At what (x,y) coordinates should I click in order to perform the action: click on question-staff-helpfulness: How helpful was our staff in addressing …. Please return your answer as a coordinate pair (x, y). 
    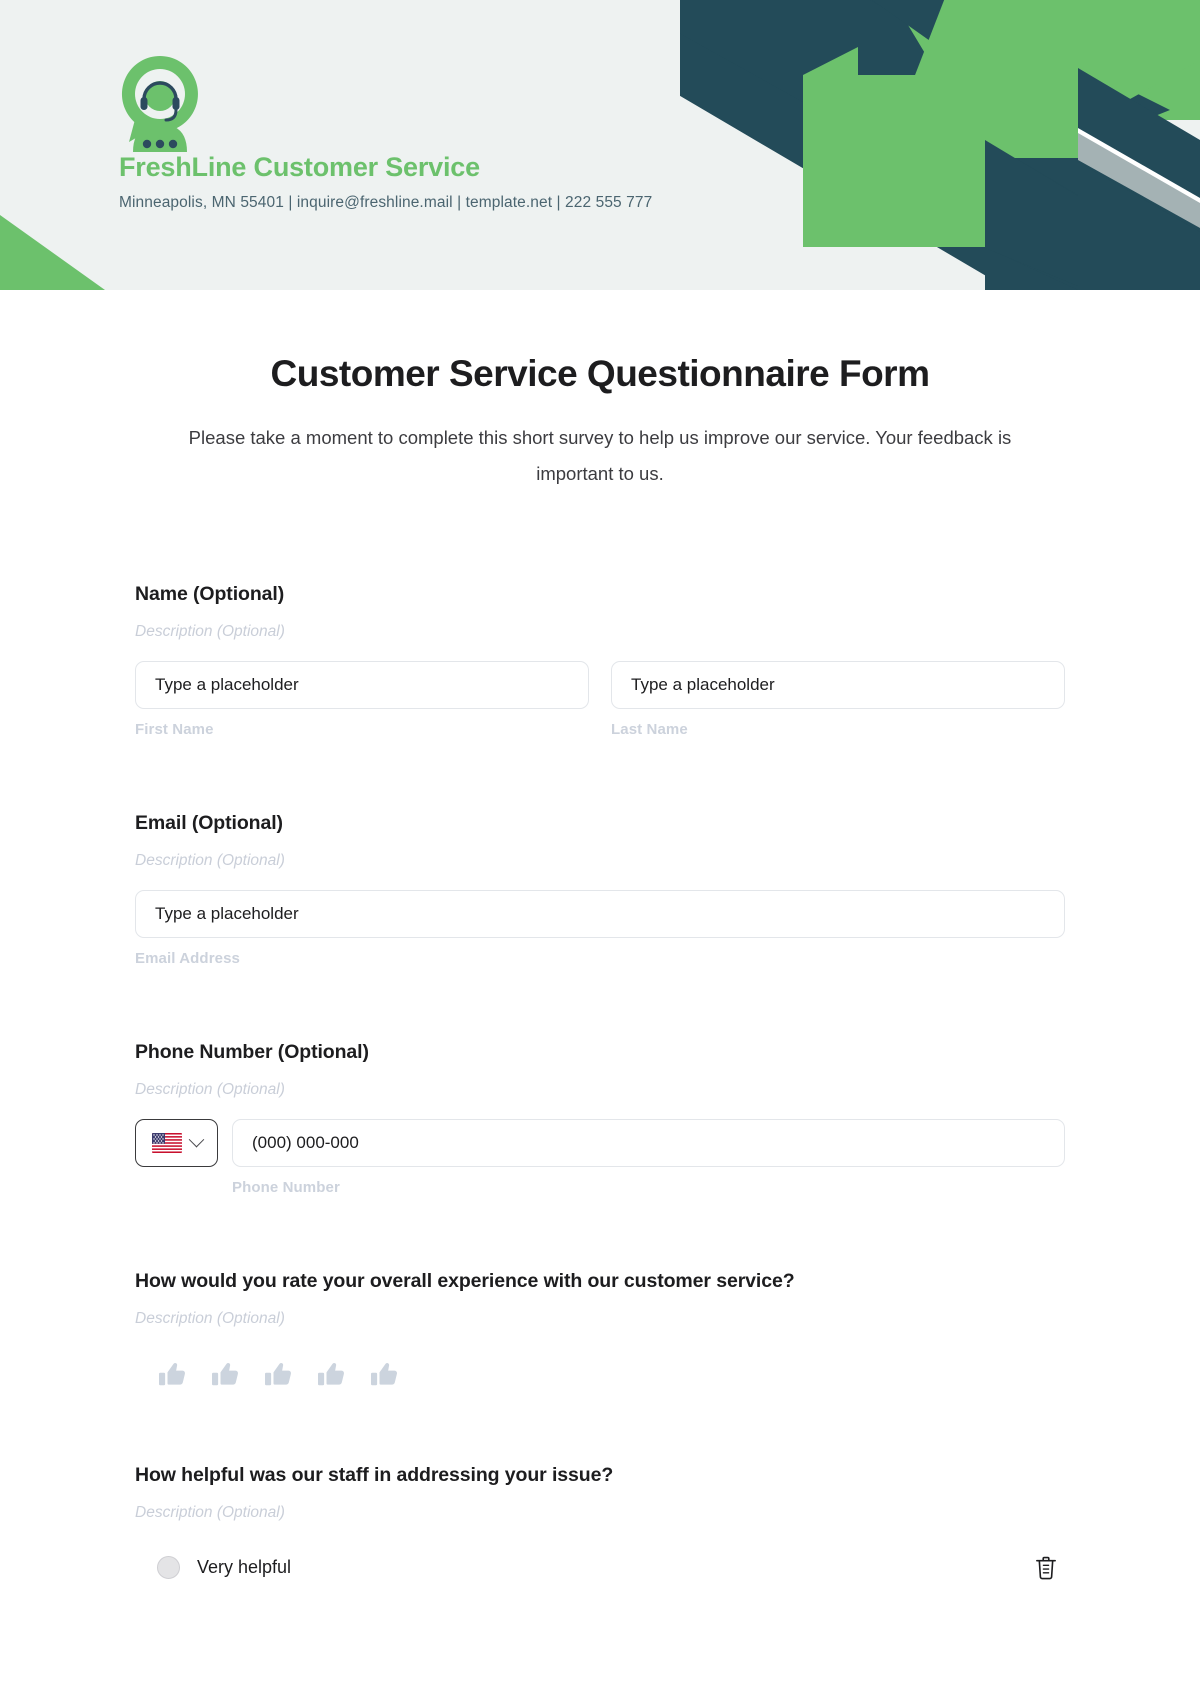
    Looking at the image, I should click on (600, 1522).